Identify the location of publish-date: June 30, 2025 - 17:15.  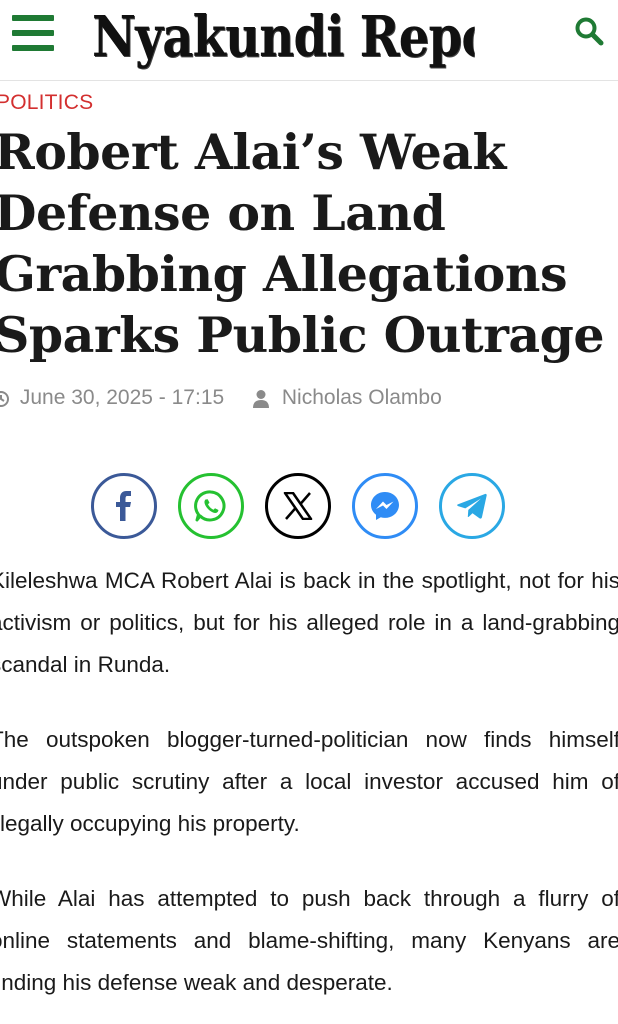
(122, 398).